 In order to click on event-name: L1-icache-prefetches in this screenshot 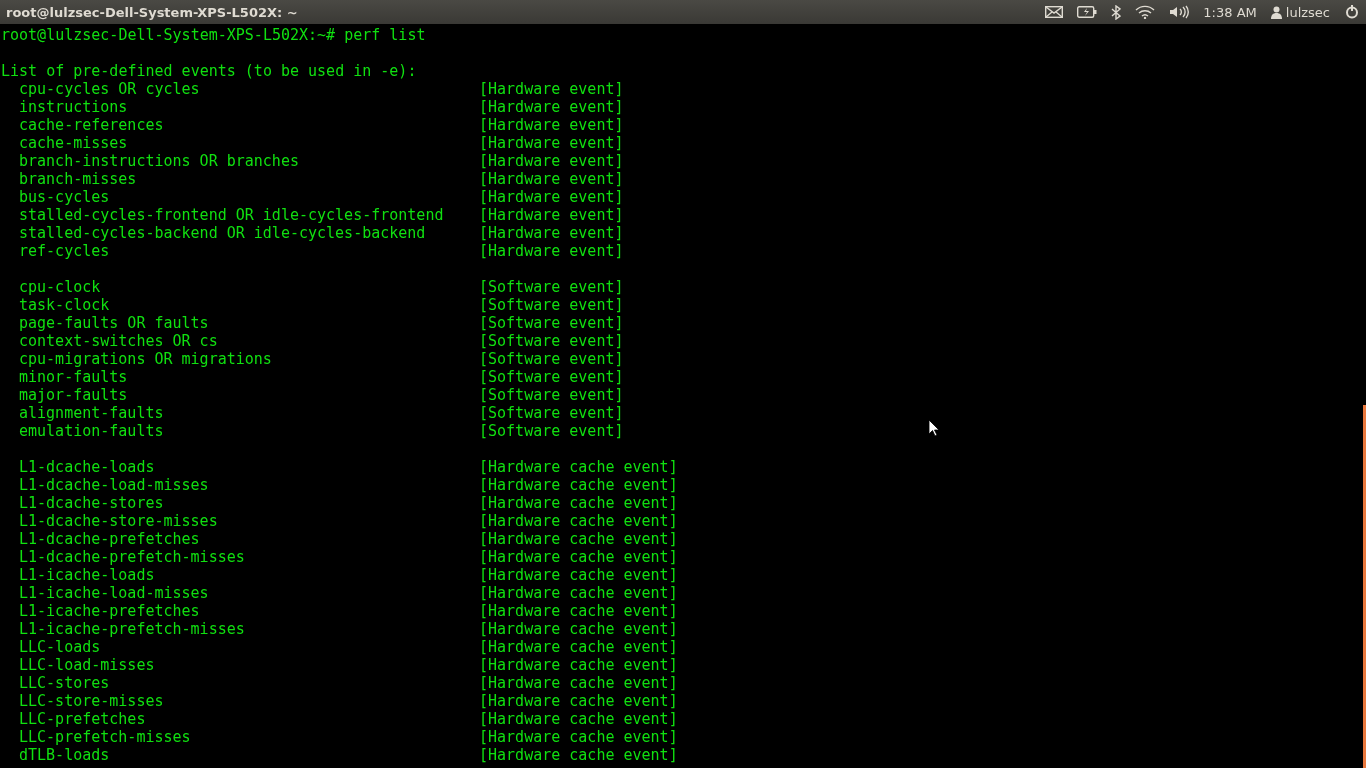, I will do `click(110, 611)`.